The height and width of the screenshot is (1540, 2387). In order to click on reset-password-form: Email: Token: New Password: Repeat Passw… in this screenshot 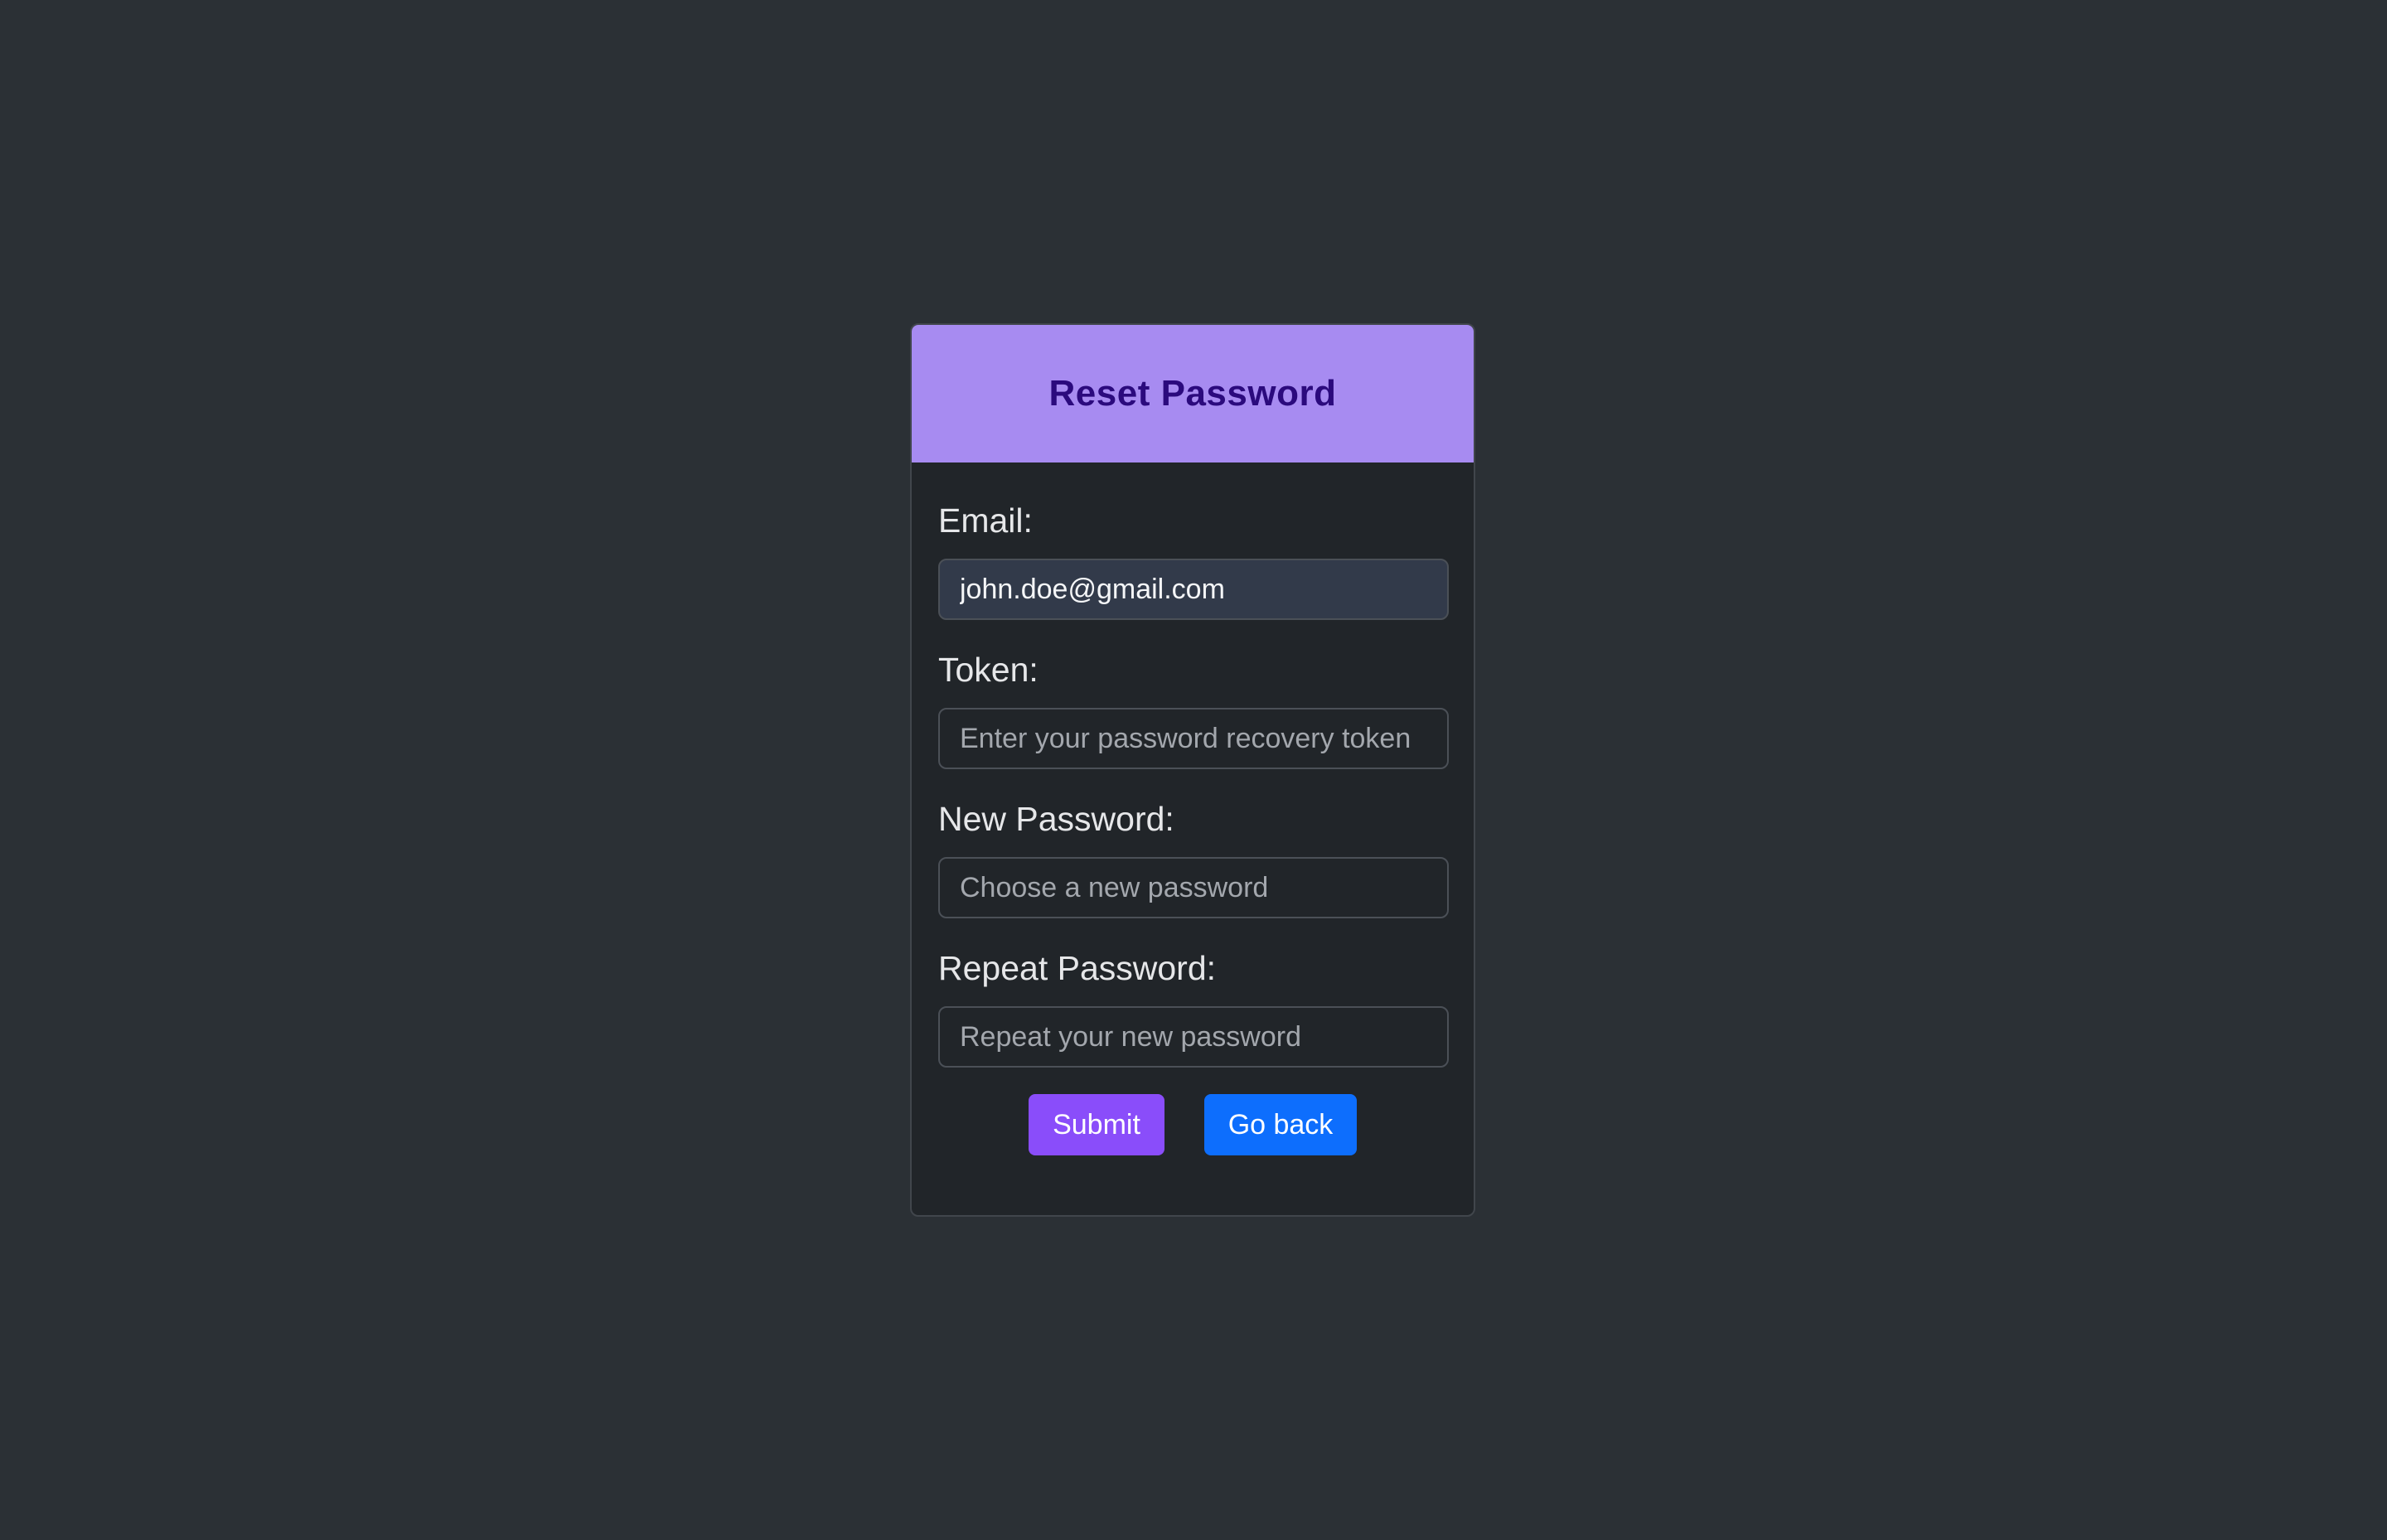, I will do `click(1193, 809)`.